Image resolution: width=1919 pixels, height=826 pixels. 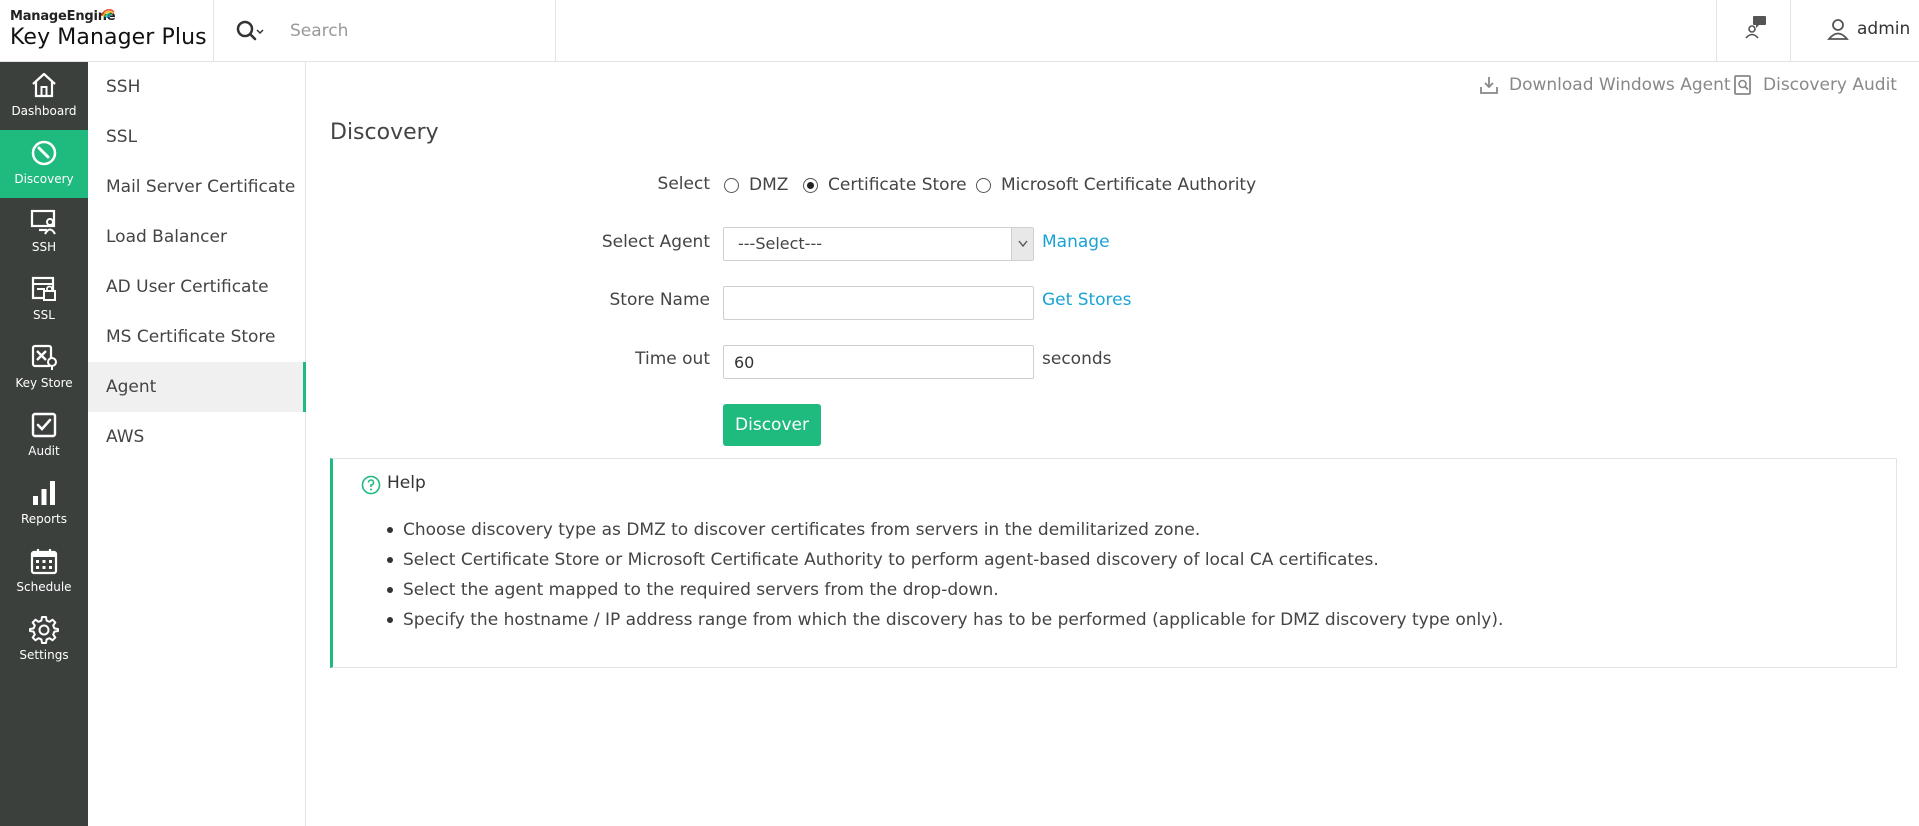 I want to click on search-icon, so click(x=249, y=31).